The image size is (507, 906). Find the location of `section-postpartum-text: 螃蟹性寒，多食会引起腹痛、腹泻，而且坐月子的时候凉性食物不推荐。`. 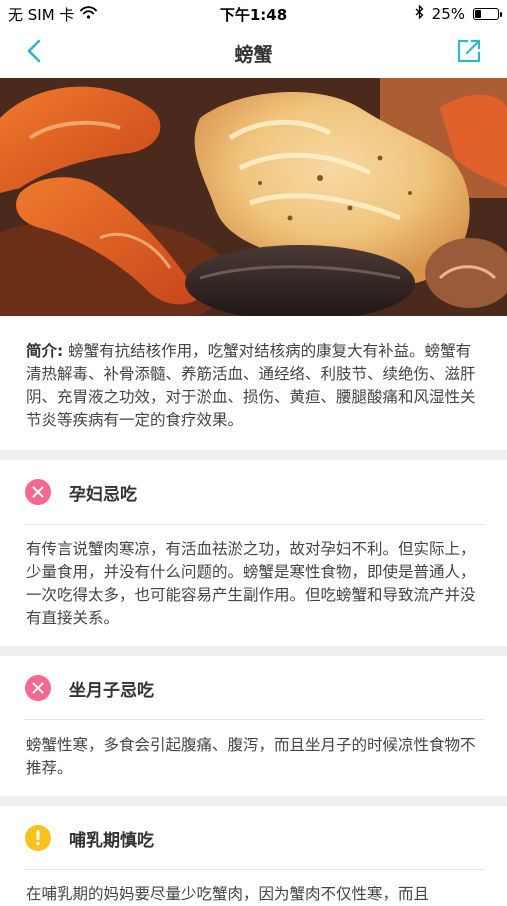

section-postpartum-text: 螃蟹性寒，多食会引起腹痛、腹泻，而且坐月子的时候凉性食物不推荐。 is located at coordinates (251, 756).